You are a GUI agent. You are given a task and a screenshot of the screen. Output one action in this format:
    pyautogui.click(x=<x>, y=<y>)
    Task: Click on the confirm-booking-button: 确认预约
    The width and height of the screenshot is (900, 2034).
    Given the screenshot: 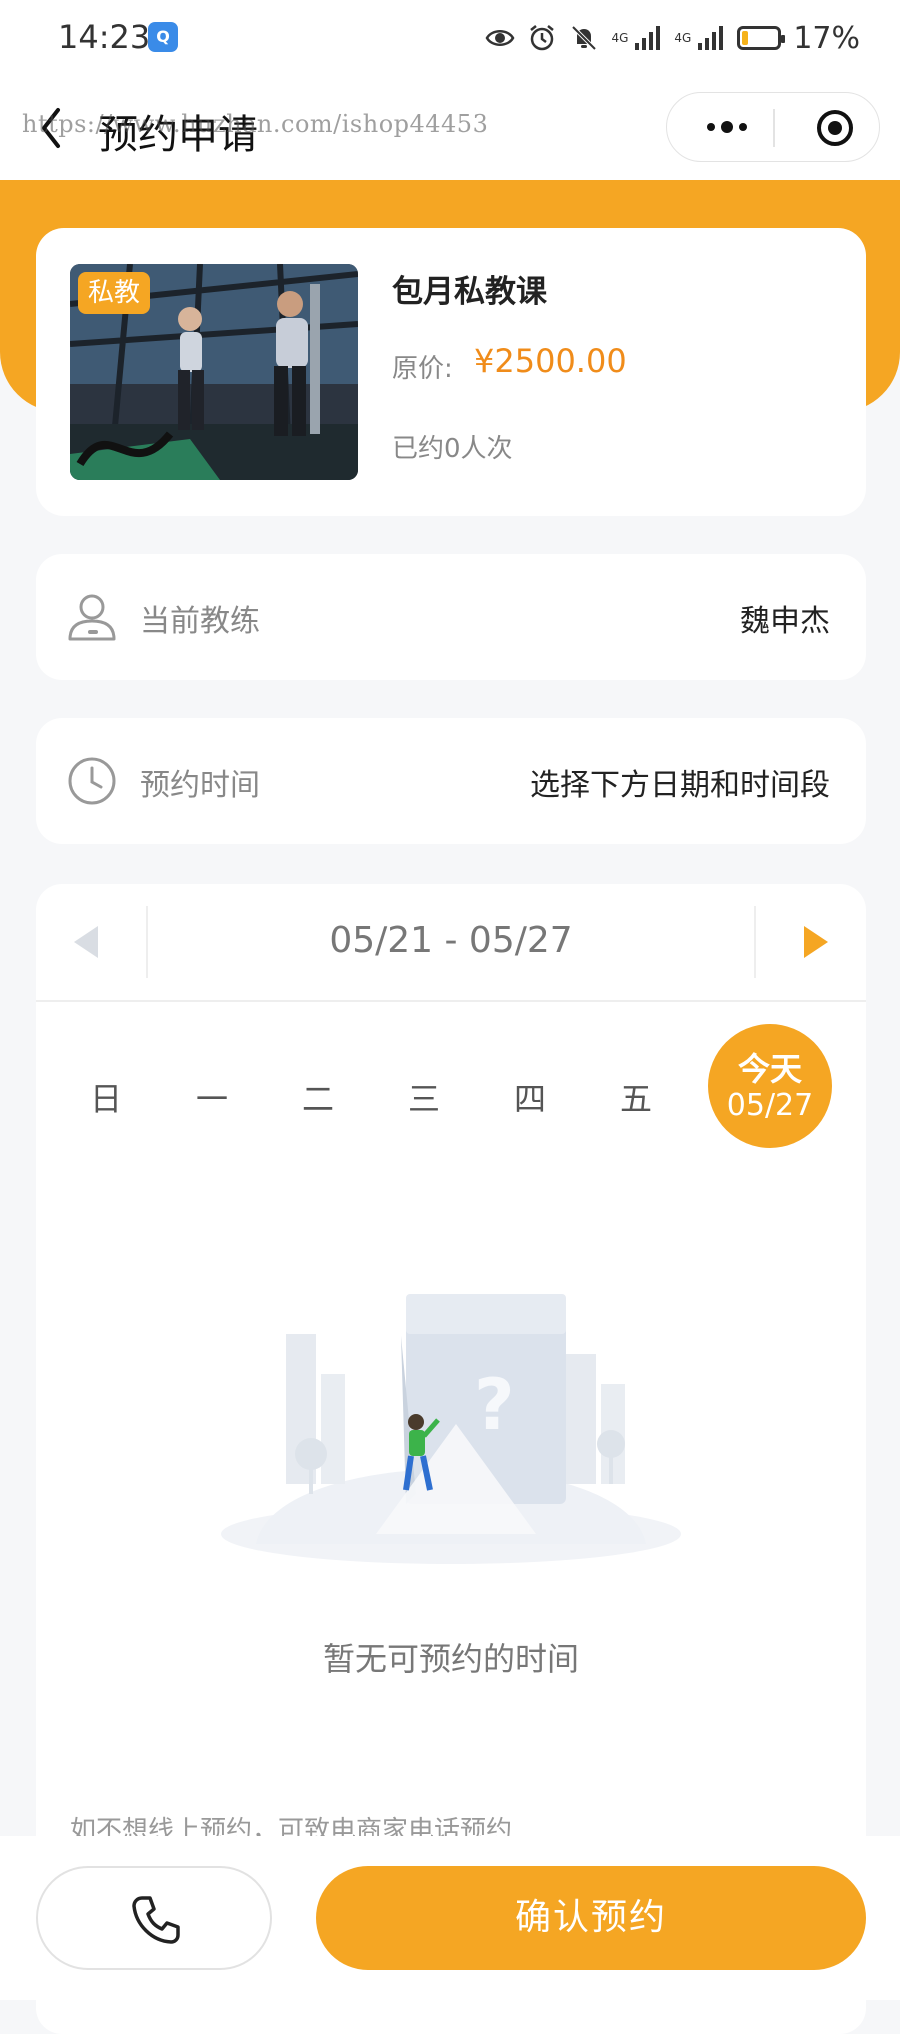 What is the action you would take?
    pyautogui.click(x=591, y=1918)
    